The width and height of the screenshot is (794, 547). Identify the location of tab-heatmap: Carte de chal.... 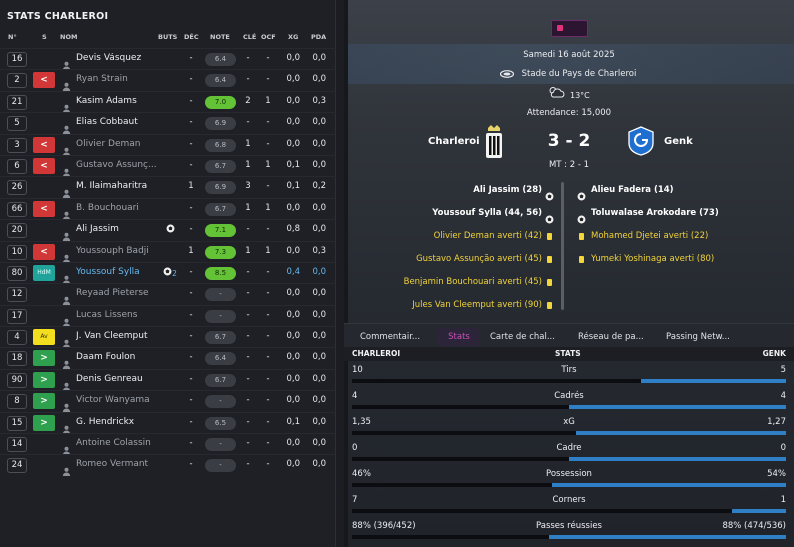
(527, 337).